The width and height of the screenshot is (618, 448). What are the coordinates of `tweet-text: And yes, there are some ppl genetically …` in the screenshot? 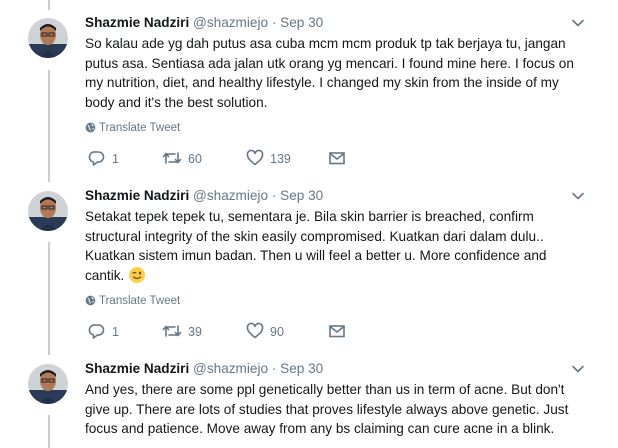 It's located at (327, 409).